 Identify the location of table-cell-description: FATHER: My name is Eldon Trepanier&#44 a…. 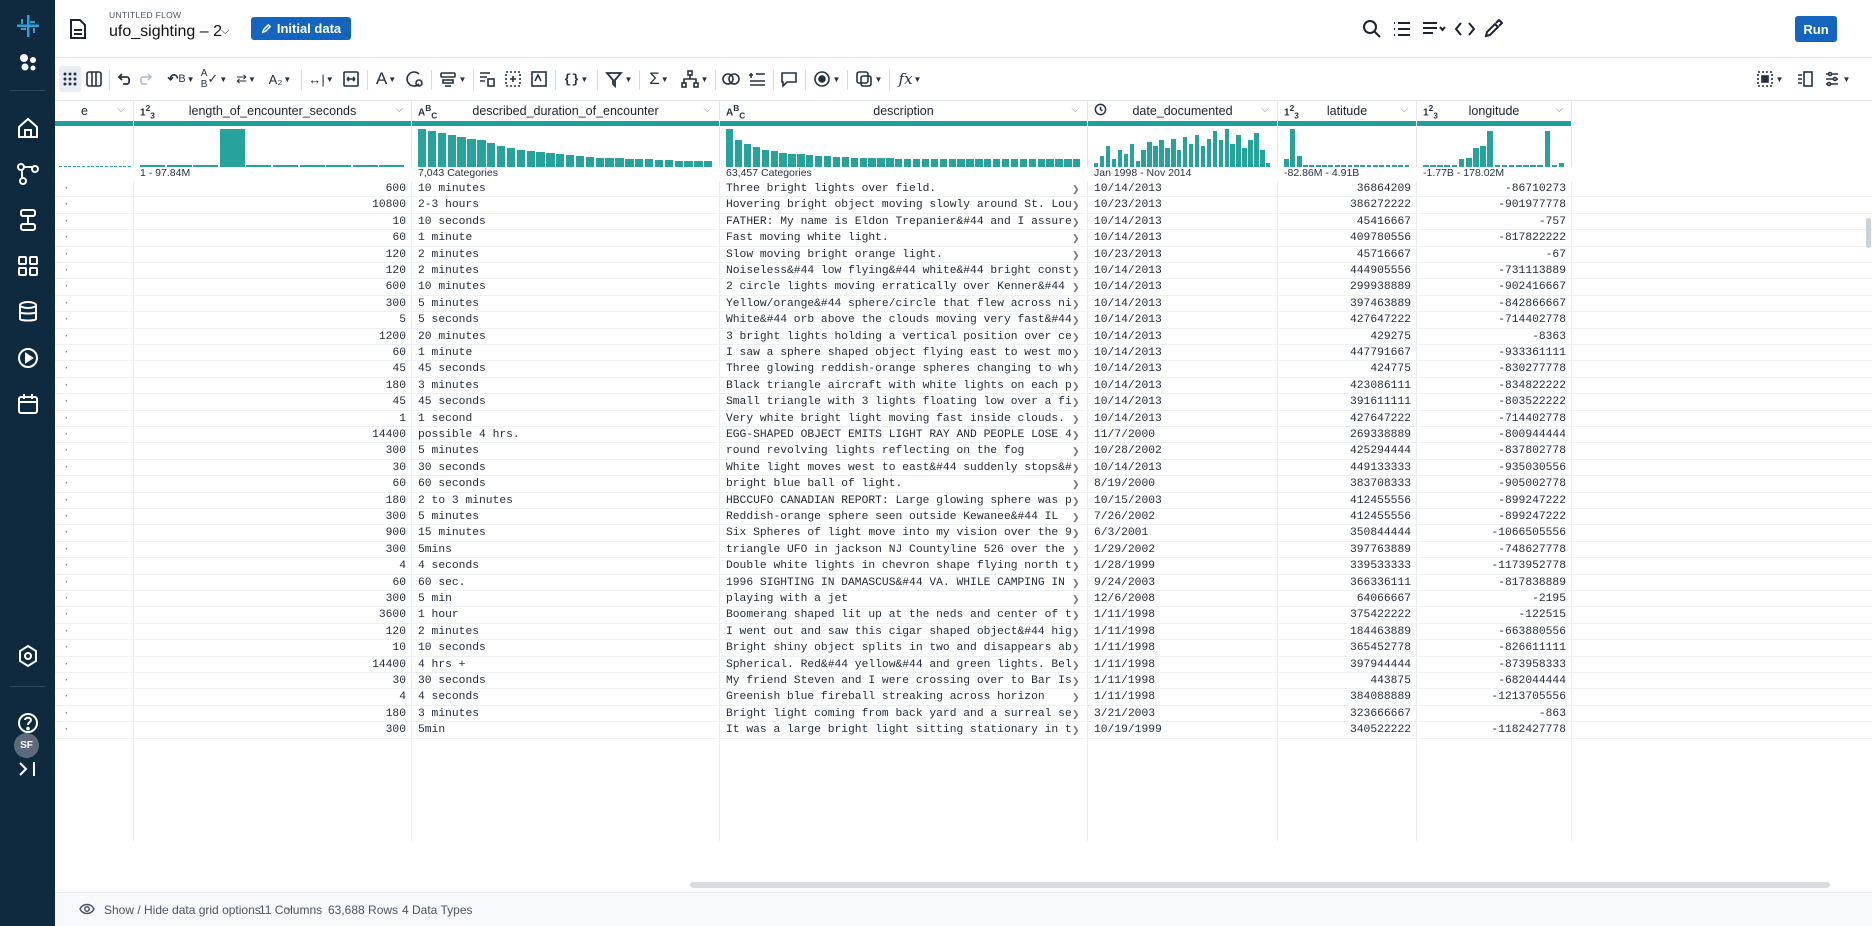
(896, 222).